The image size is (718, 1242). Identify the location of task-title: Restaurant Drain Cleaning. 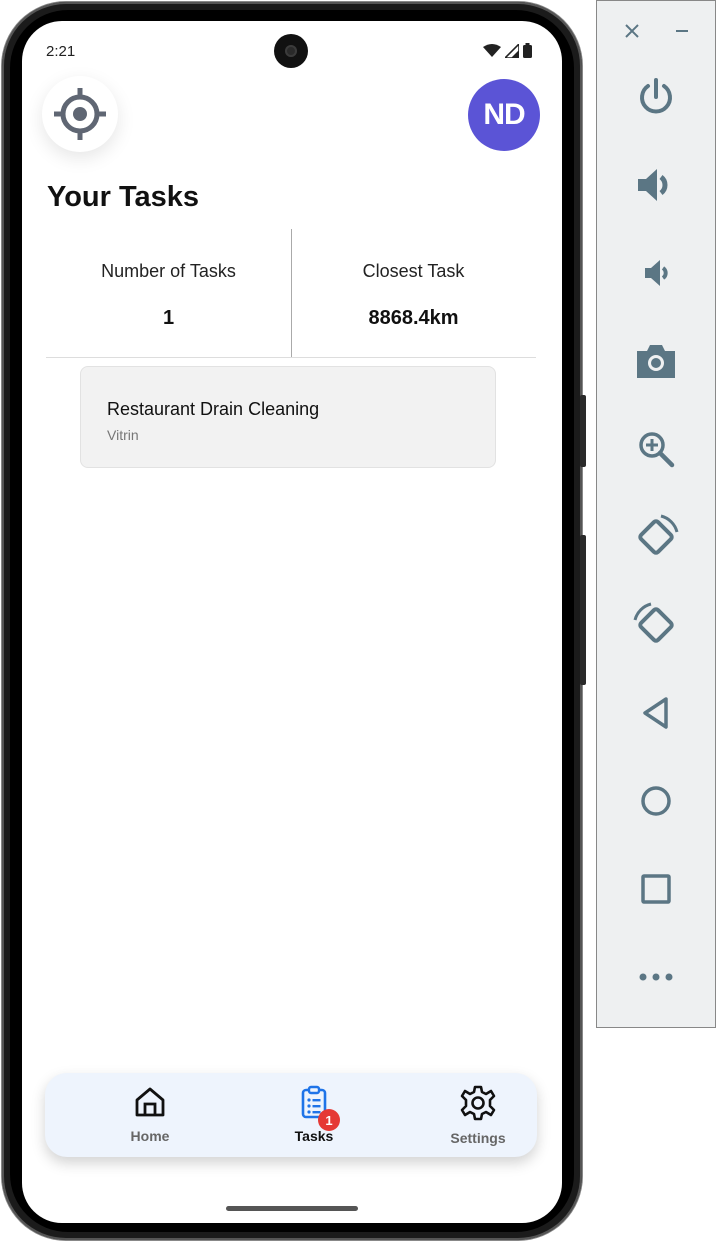
(213, 409).